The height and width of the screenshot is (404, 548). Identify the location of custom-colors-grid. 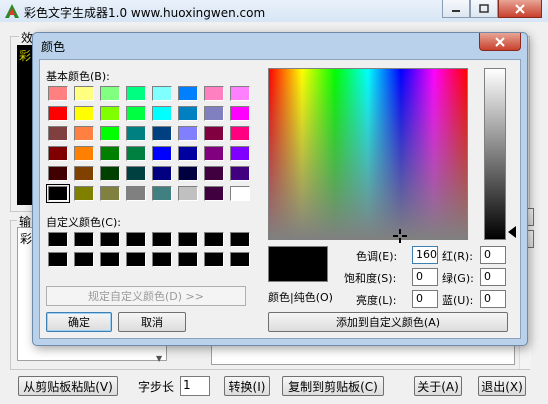
(153, 254).